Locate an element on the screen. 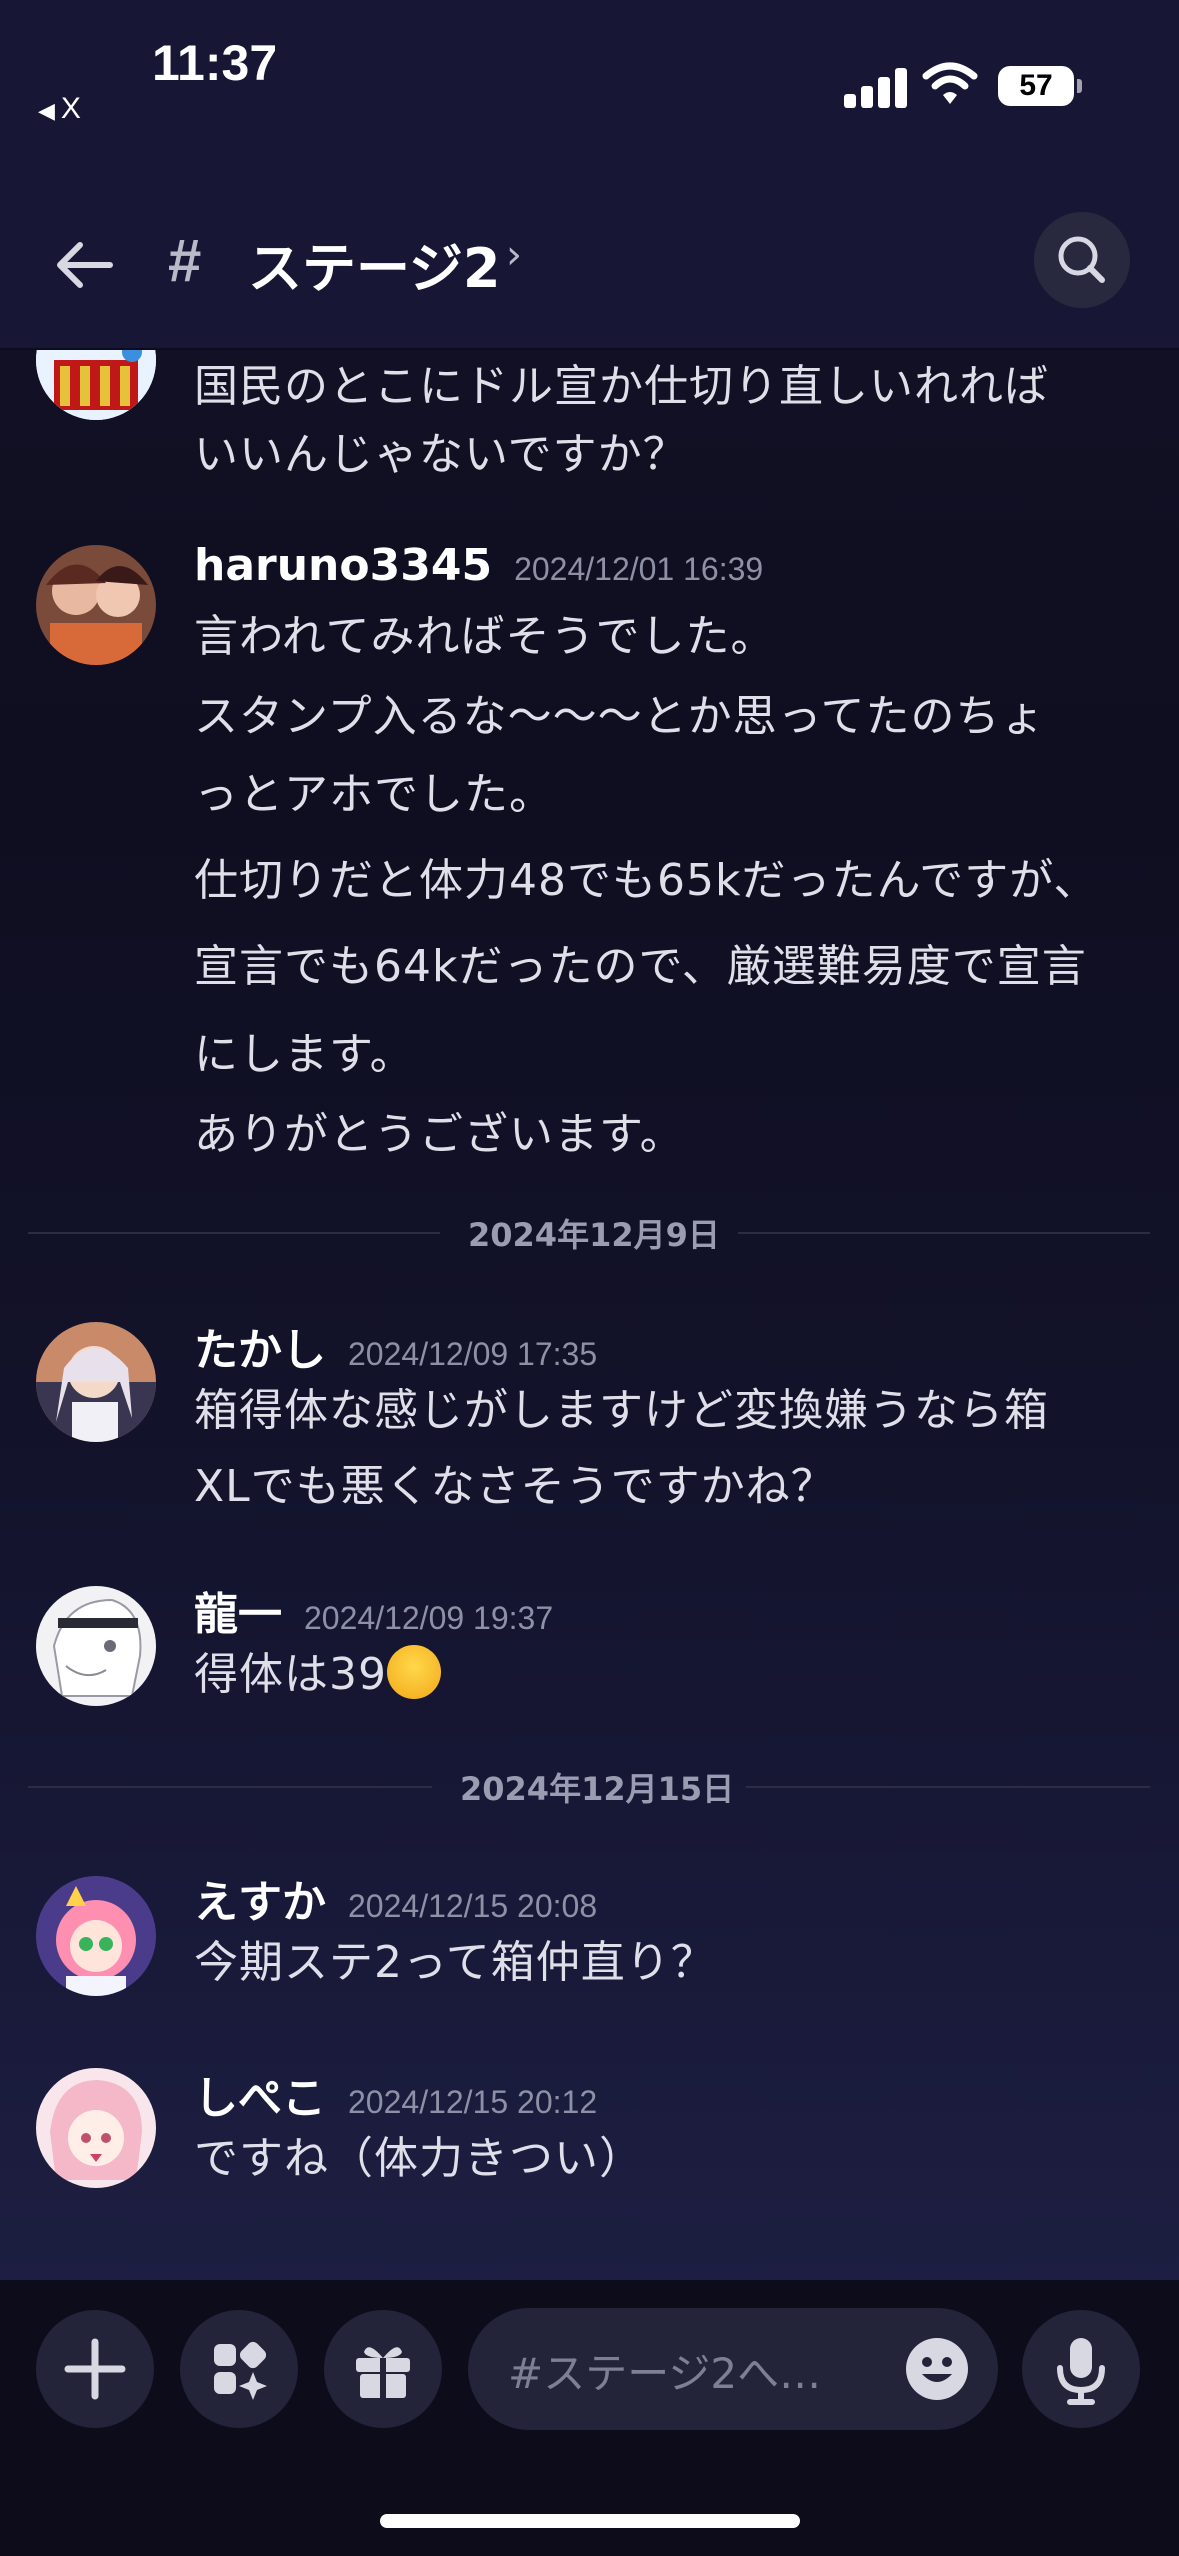  message-text: 宣言でも64kだったので、厳選難易度で宣言 is located at coordinates (640, 966).